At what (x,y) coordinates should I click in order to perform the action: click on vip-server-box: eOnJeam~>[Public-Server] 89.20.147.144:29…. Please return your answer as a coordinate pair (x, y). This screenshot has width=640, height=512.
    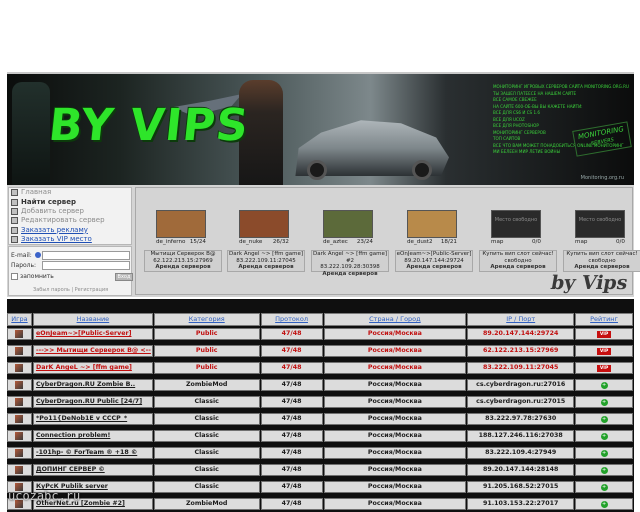
    Looking at the image, I should click on (434, 261).